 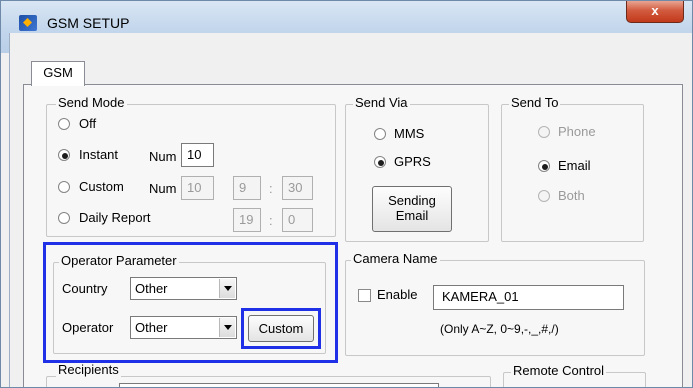 I want to click on operator-select-value: Other, so click(x=151, y=327).